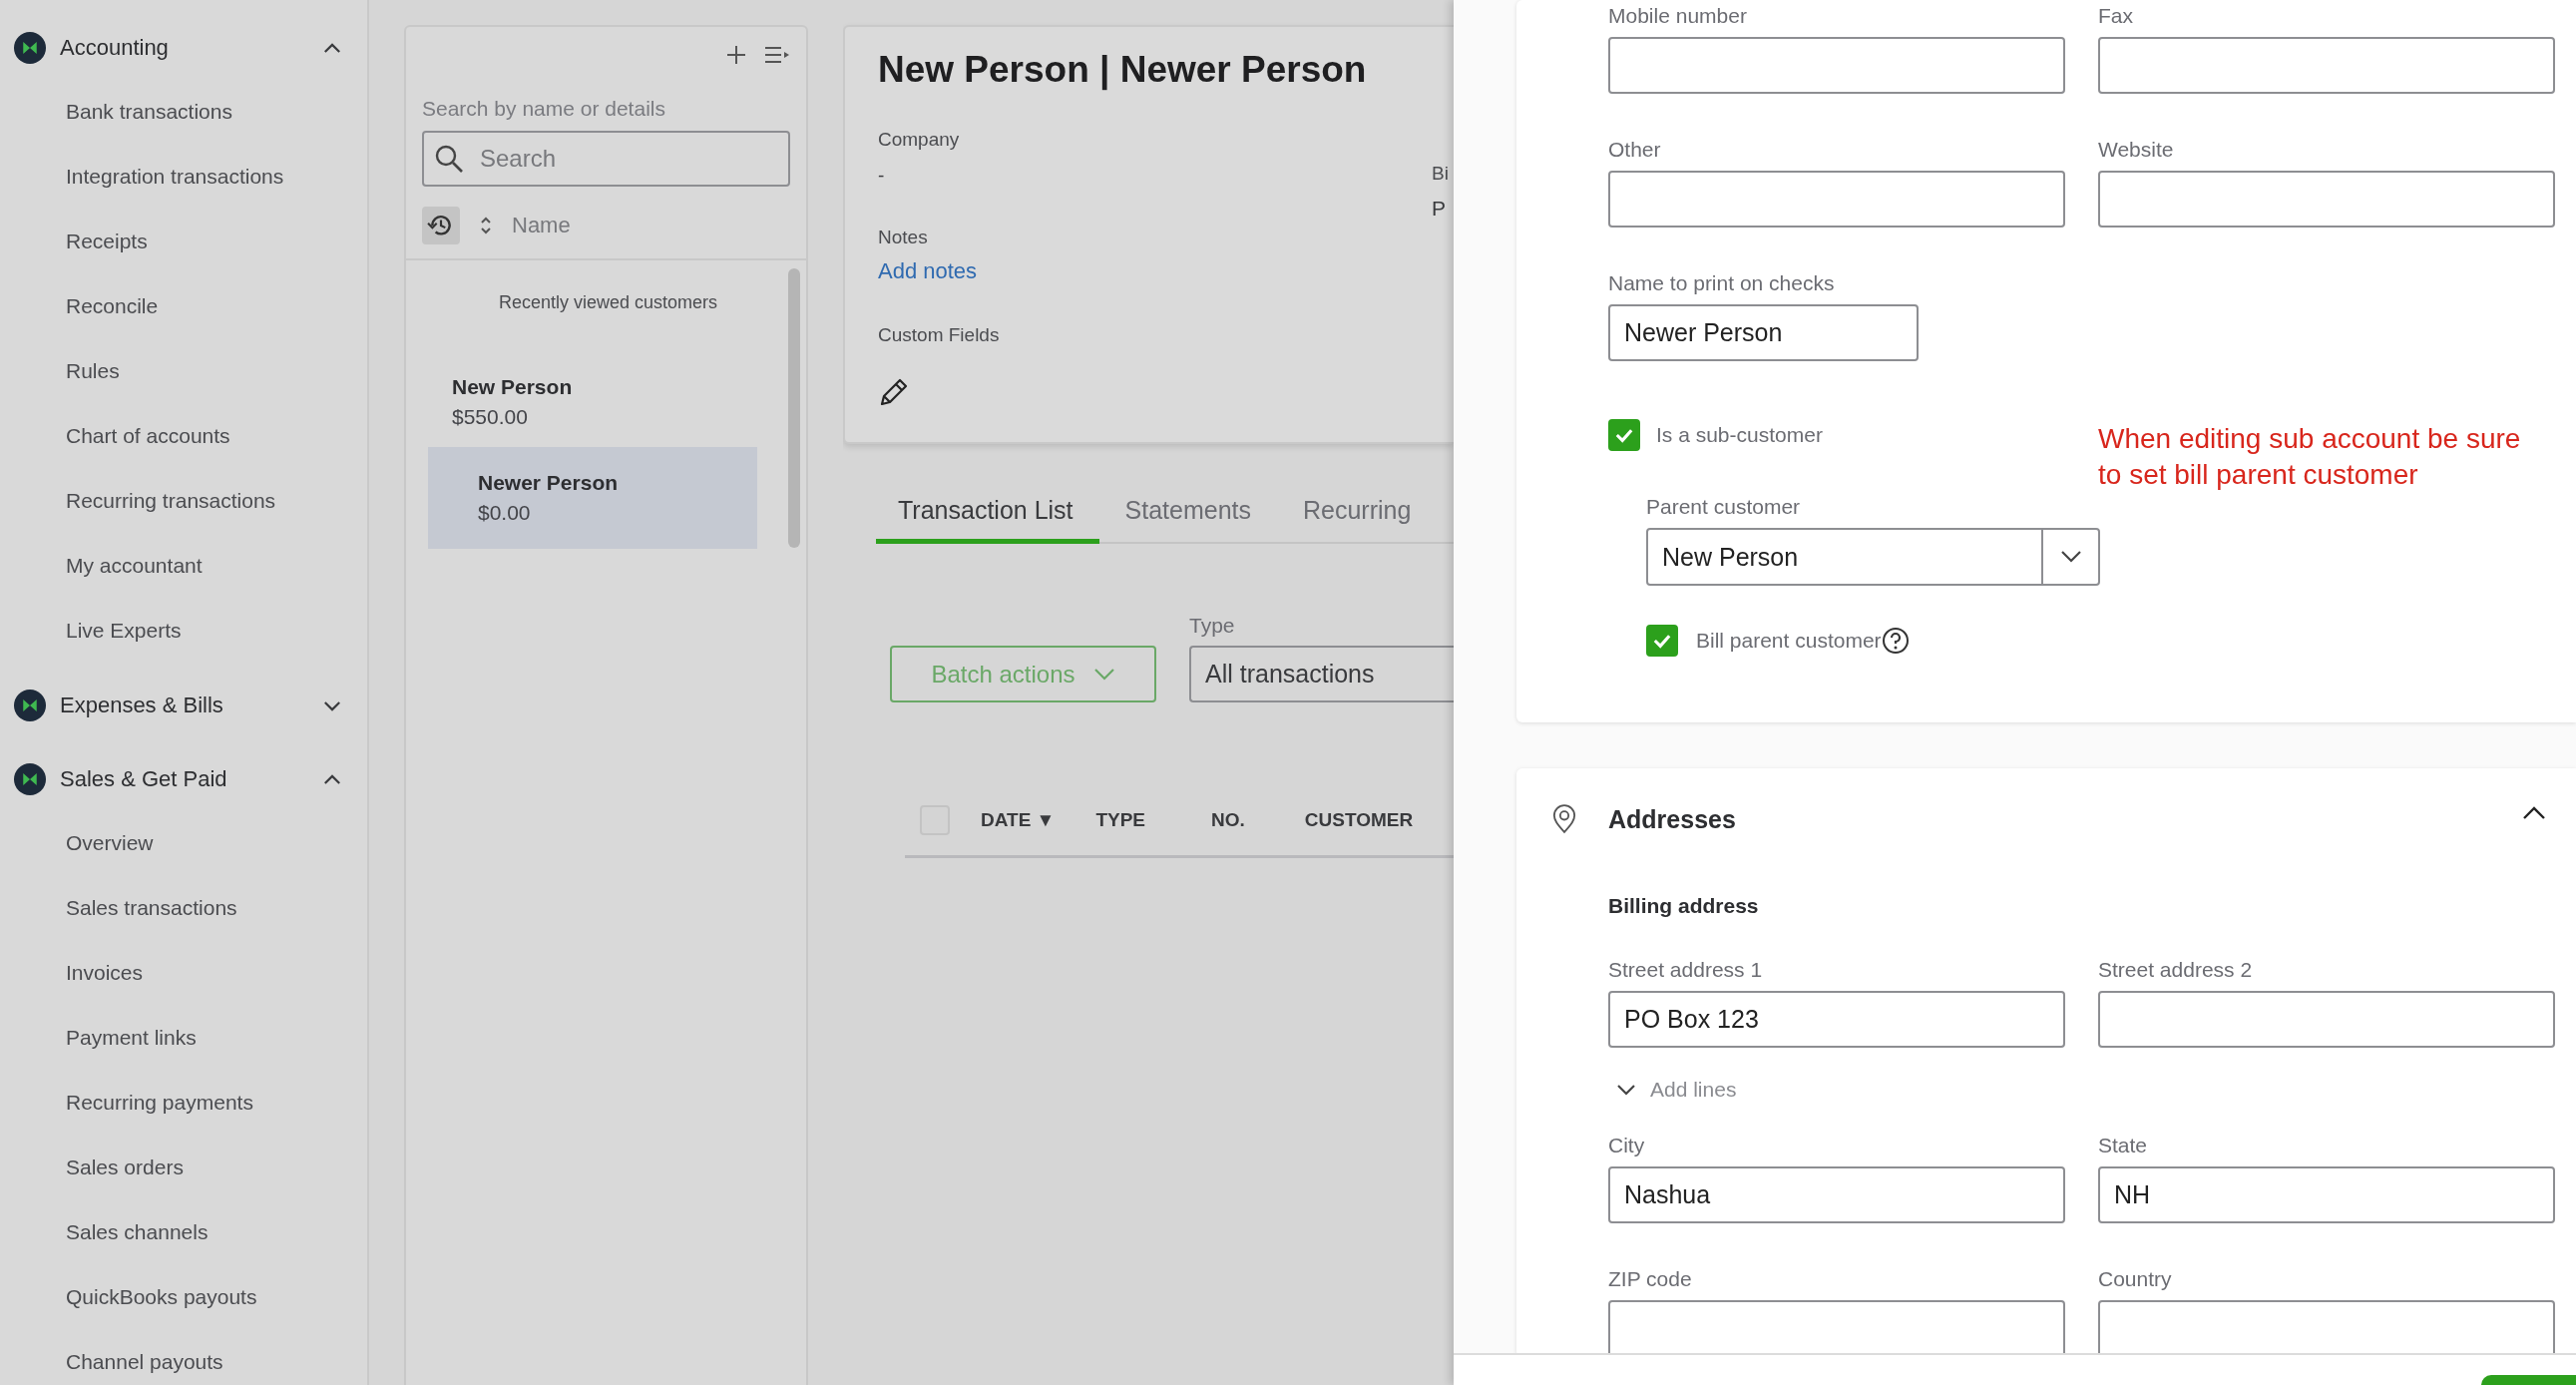 Image resolution: width=2576 pixels, height=1385 pixels. What do you see at coordinates (541, 225) in the screenshot?
I see `sort-label: Name` at bounding box center [541, 225].